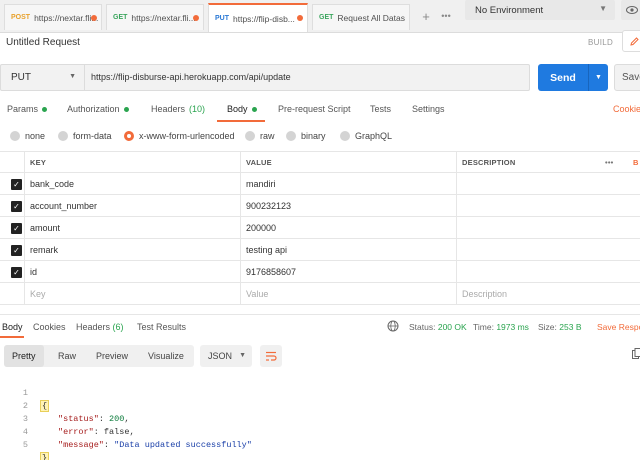 The image size is (640, 460). I want to click on new-description-input: Description, so click(548, 294).